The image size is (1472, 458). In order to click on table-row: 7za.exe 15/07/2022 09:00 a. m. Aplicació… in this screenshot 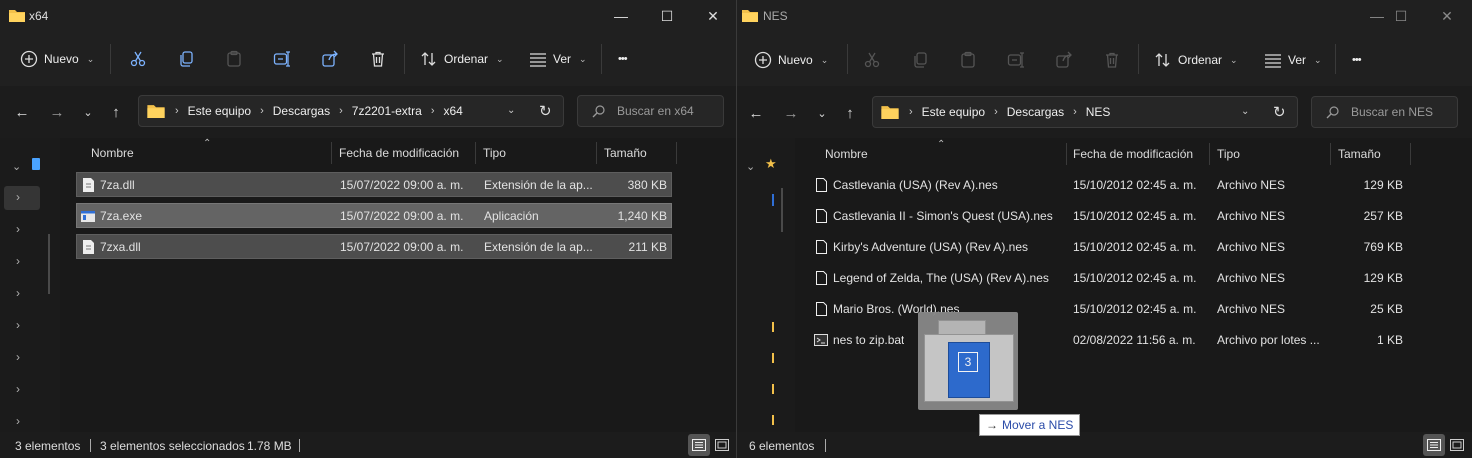, I will do `click(374, 215)`.